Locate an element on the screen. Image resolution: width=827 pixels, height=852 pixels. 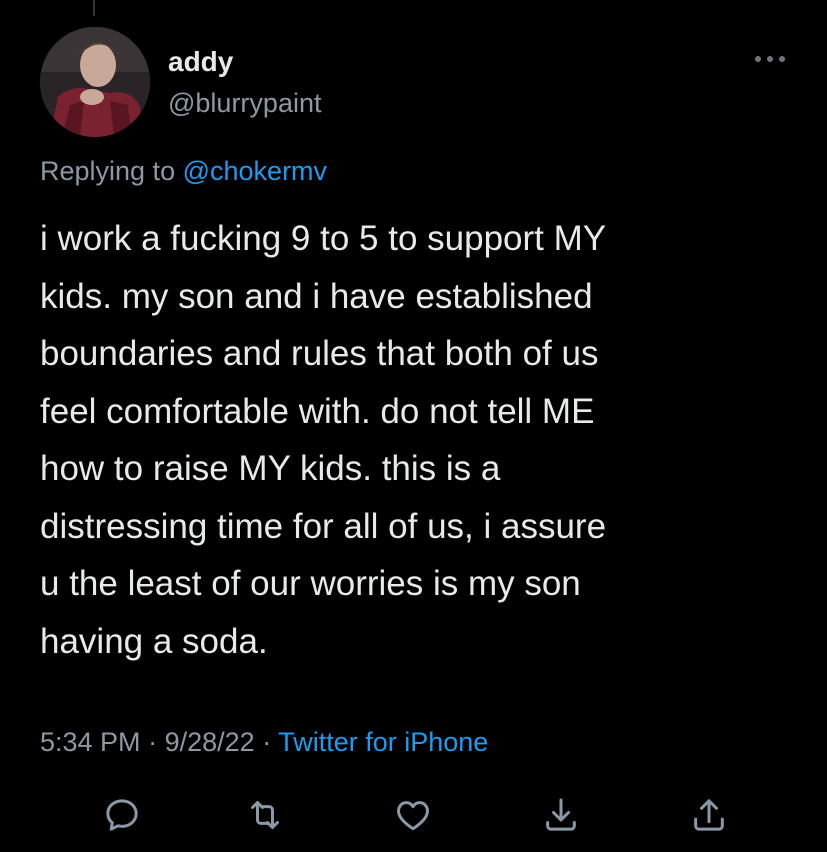
retweet-button is located at coordinates (265, 815).